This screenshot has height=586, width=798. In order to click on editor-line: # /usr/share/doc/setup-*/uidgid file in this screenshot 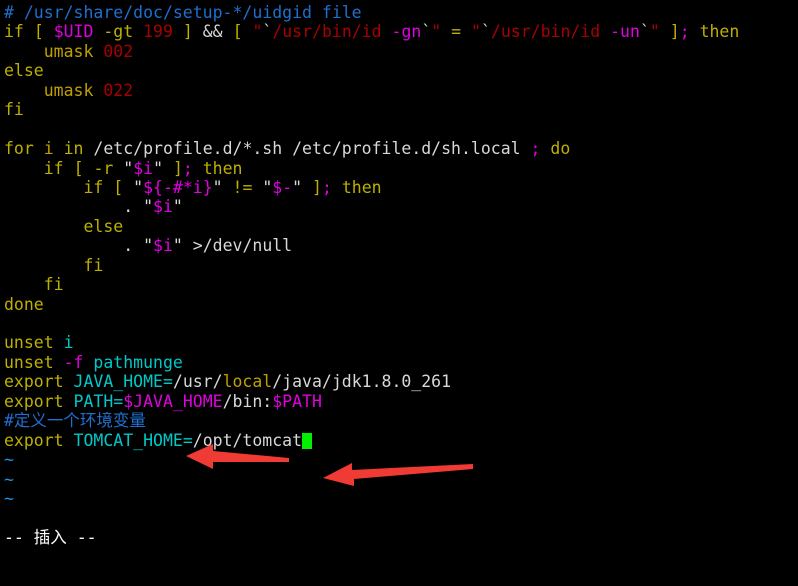, I will do `click(399, 12)`.